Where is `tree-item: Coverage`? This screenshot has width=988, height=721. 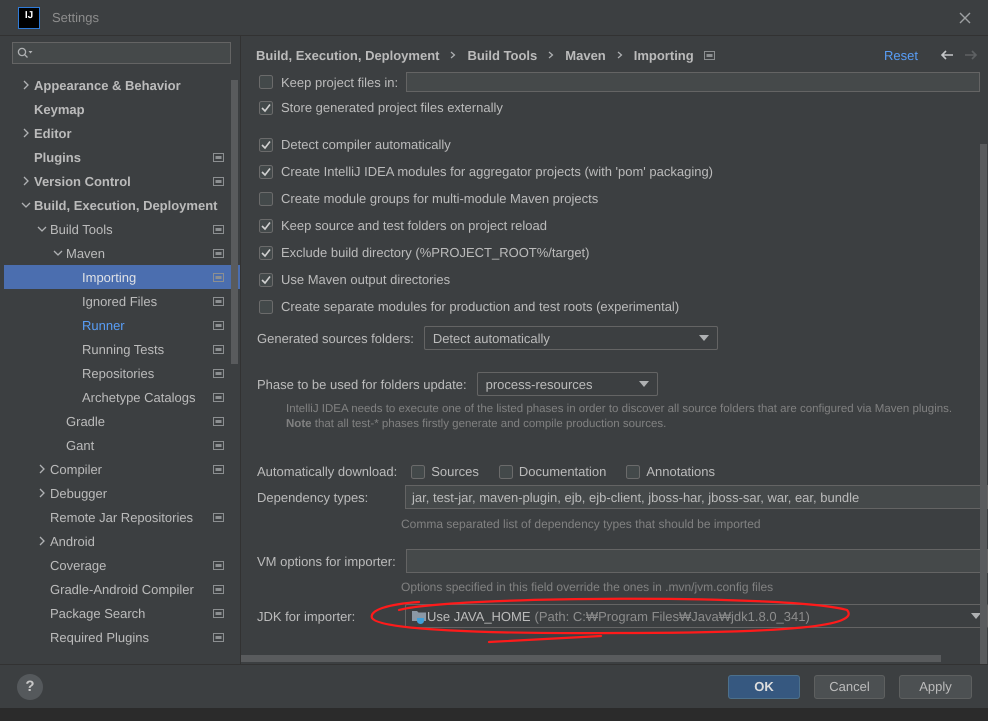
tree-item: Coverage is located at coordinates (122, 565).